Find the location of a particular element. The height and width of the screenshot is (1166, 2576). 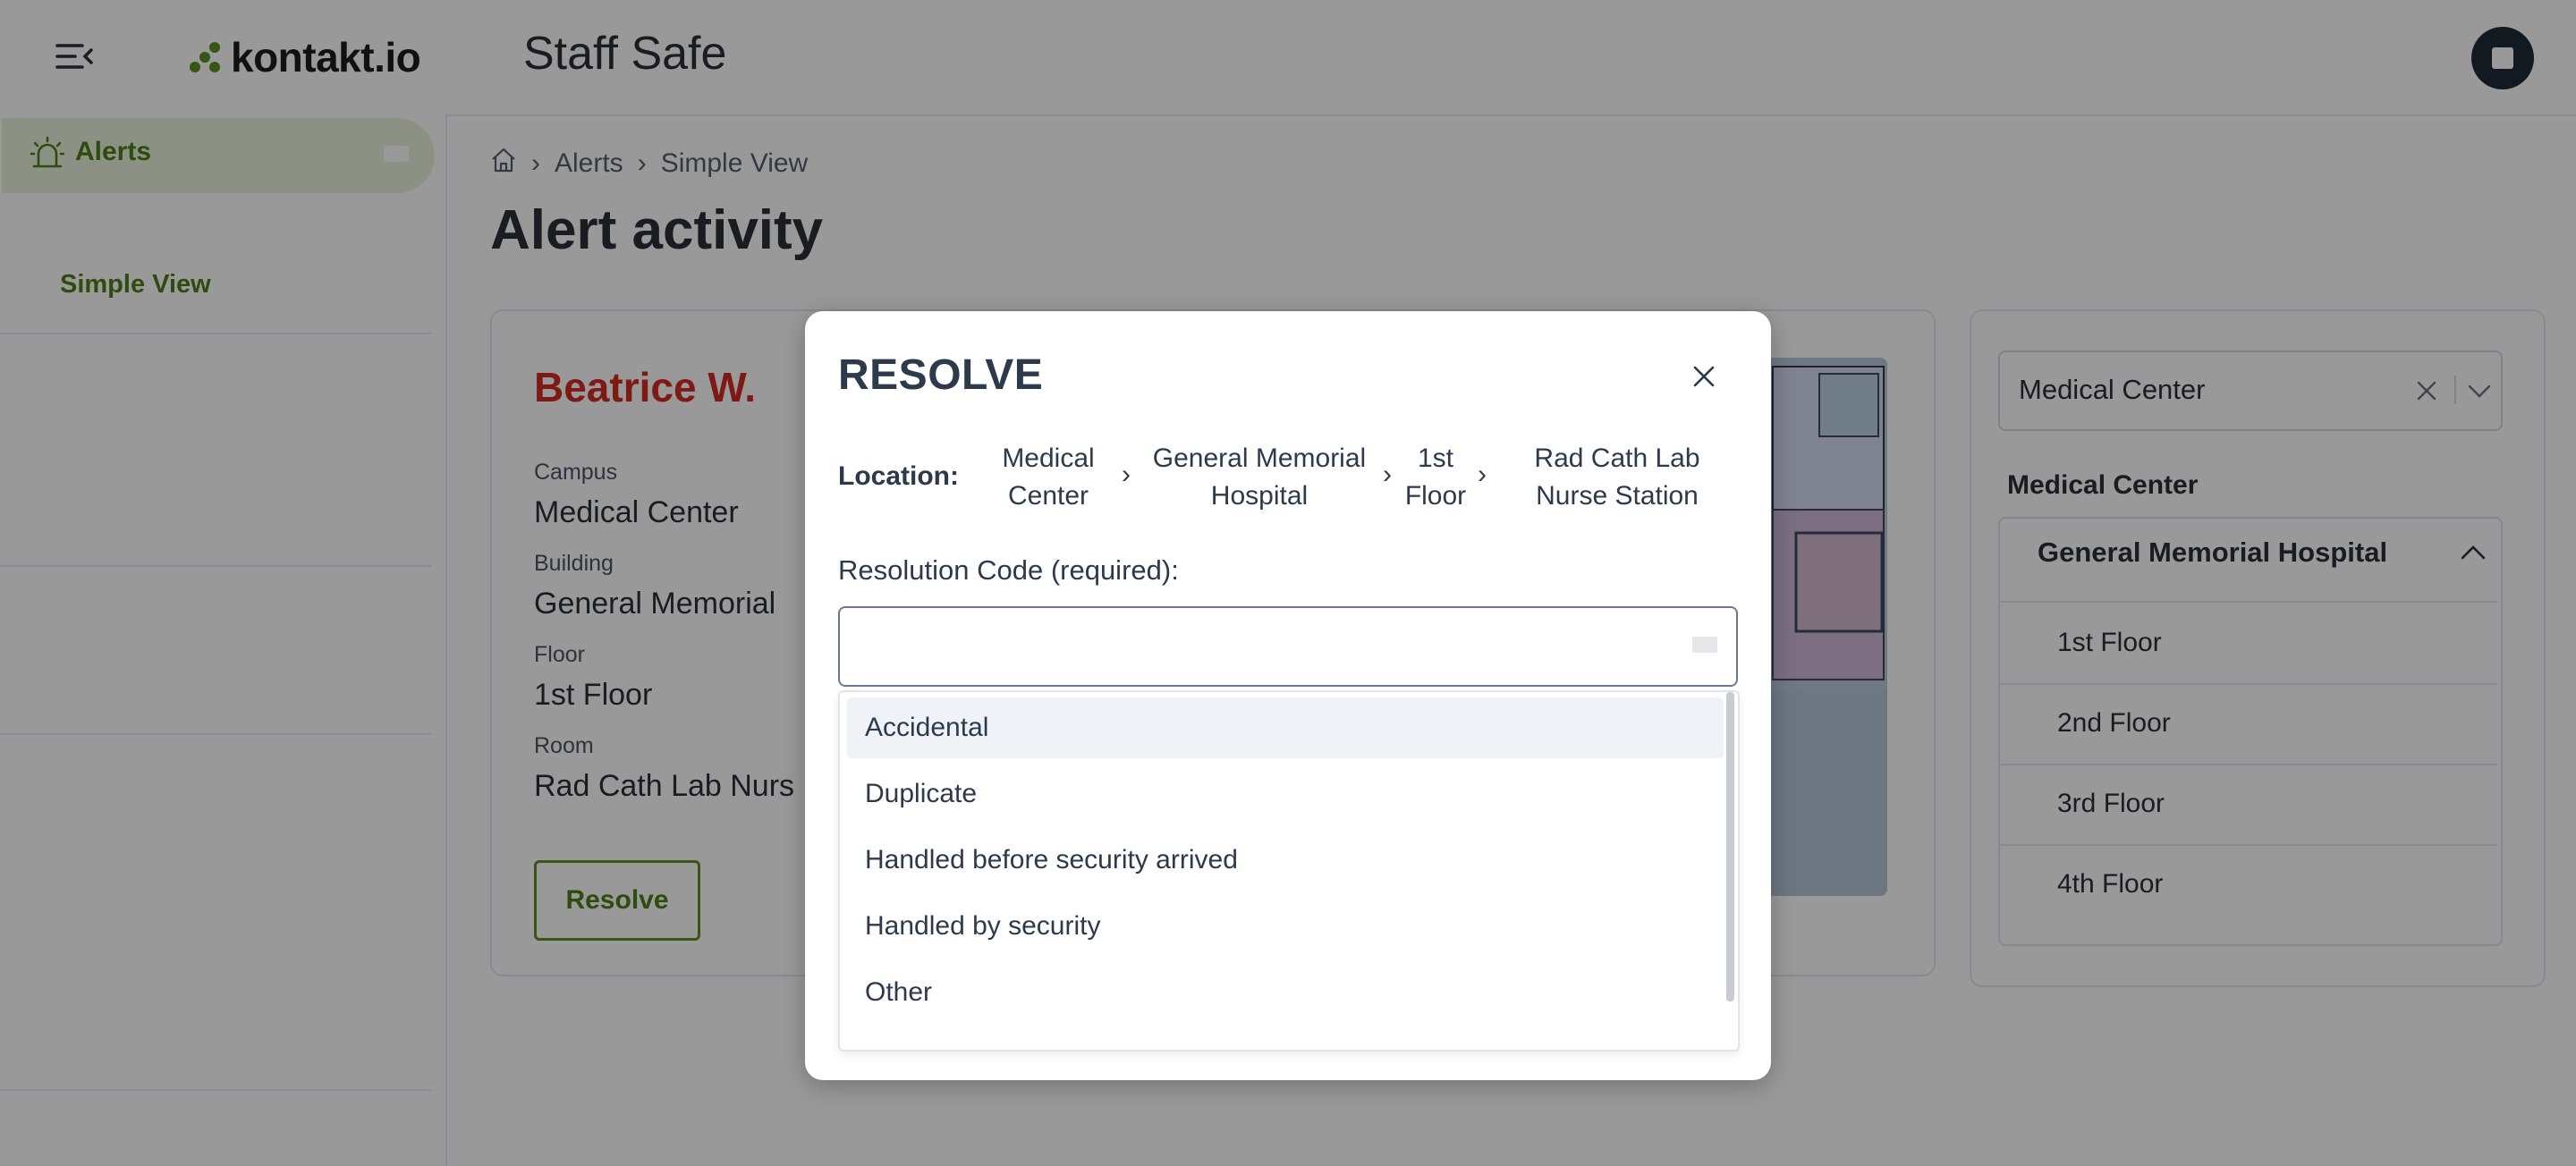

resolution-code-select is located at coordinates (1288, 646).